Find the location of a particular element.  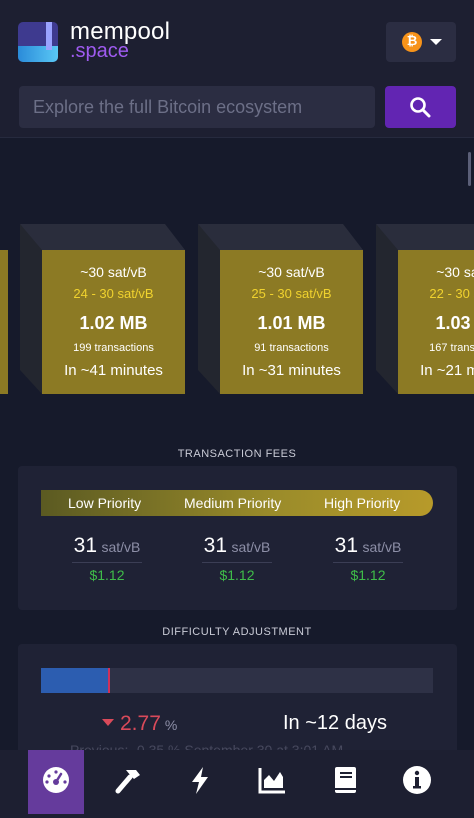

docs-icon is located at coordinates (345, 780).